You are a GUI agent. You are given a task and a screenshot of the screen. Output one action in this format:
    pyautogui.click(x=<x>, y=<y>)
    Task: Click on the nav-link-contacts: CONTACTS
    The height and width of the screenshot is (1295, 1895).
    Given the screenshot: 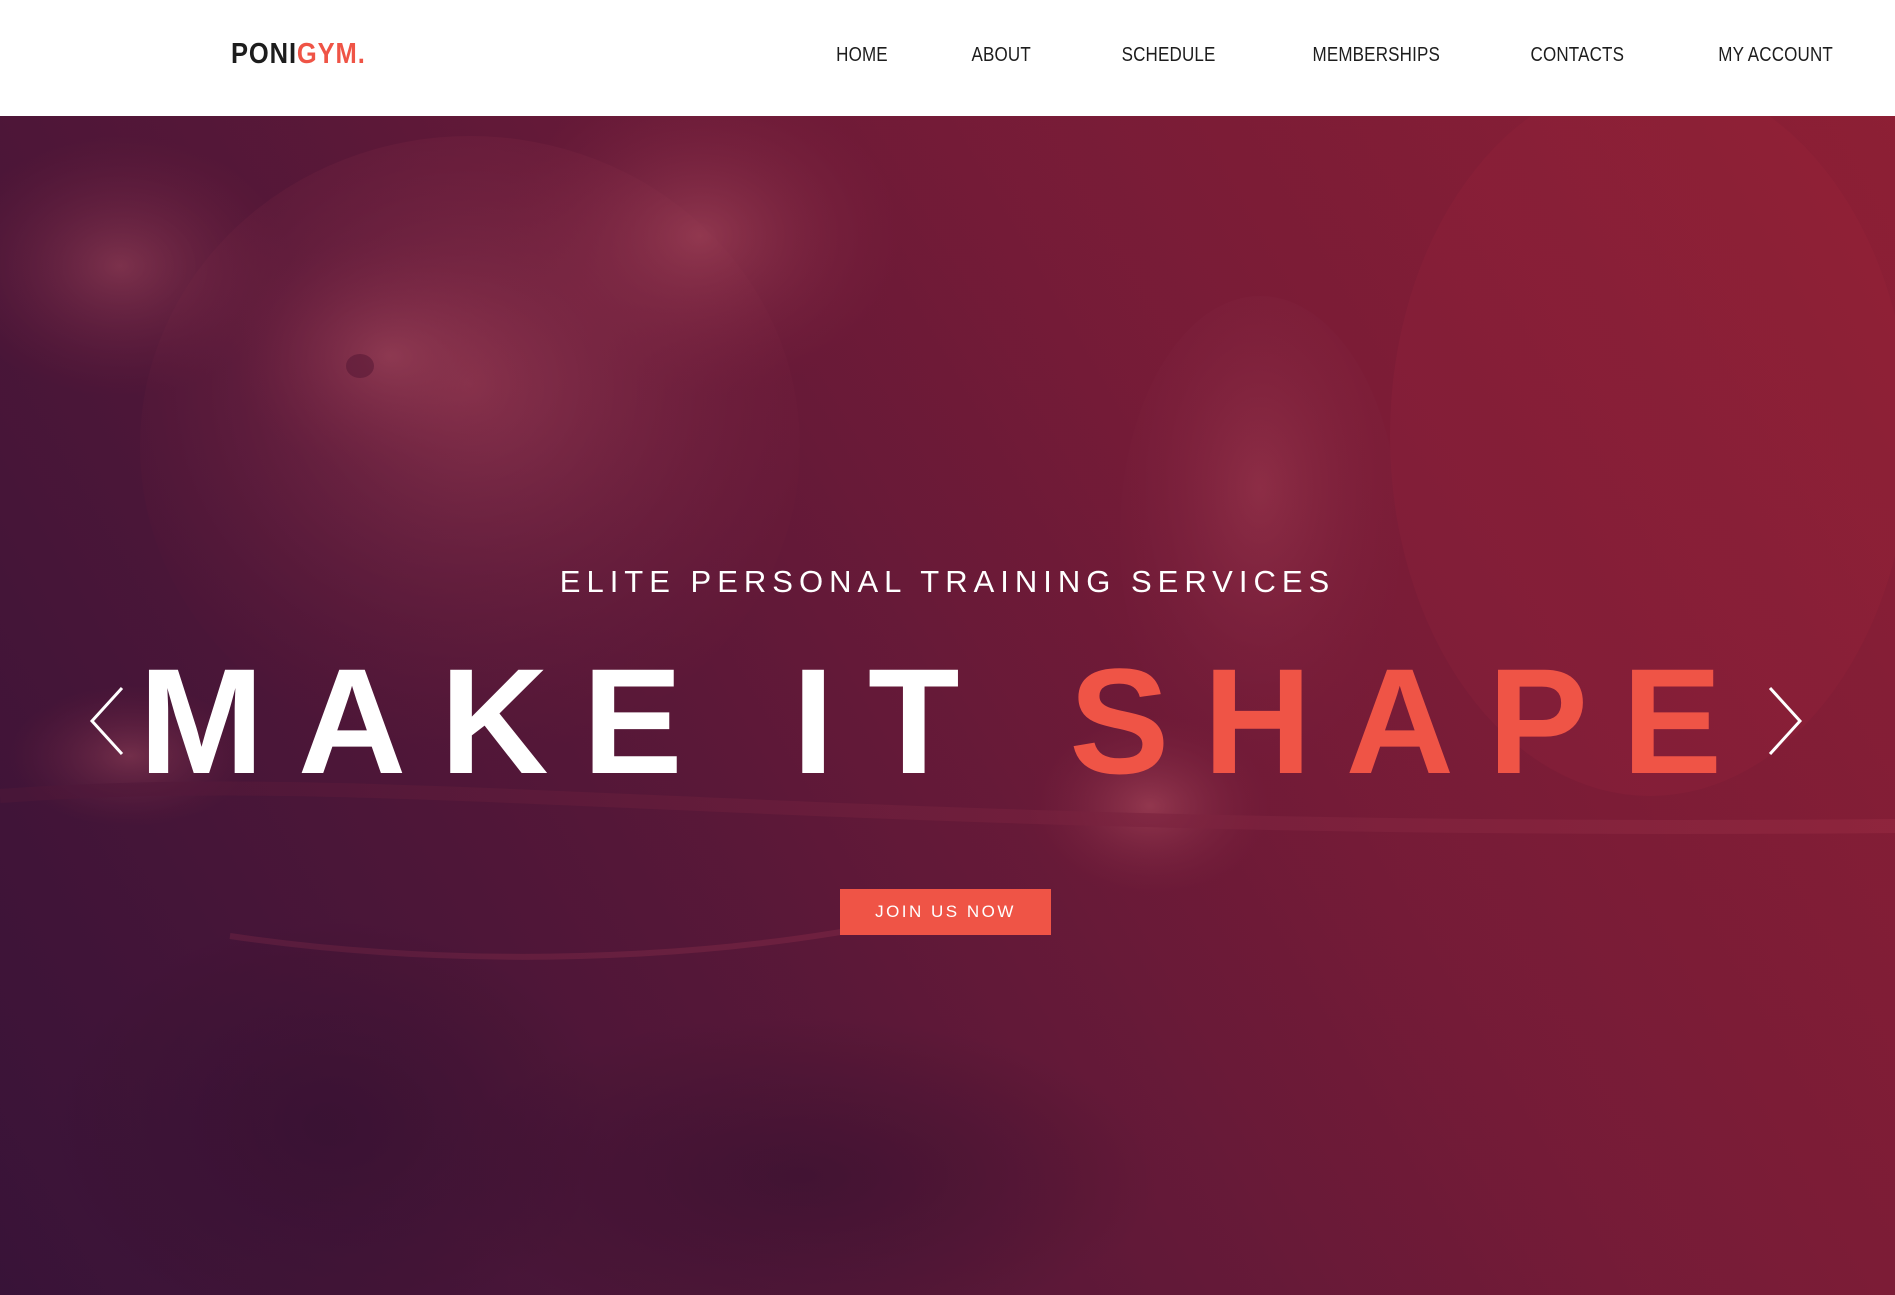 What is the action you would take?
    pyautogui.click(x=1577, y=55)
    